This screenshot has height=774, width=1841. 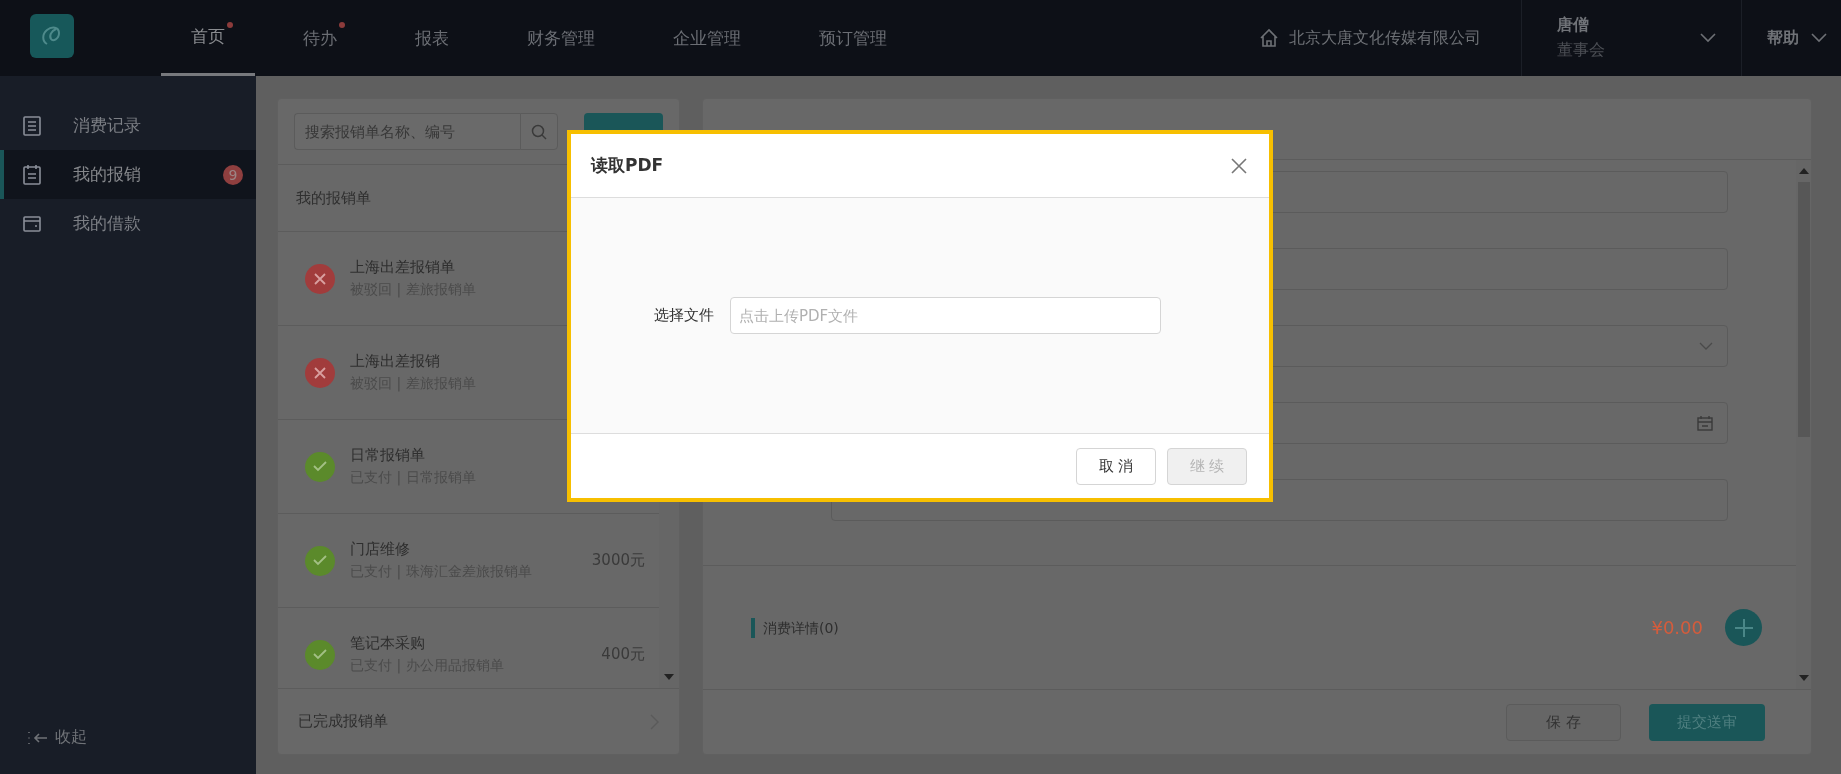 What do you see at coordinates (1581, 50) in the screenshot?
I see `user-role: 董事会` at bounding box center [1581, 50].